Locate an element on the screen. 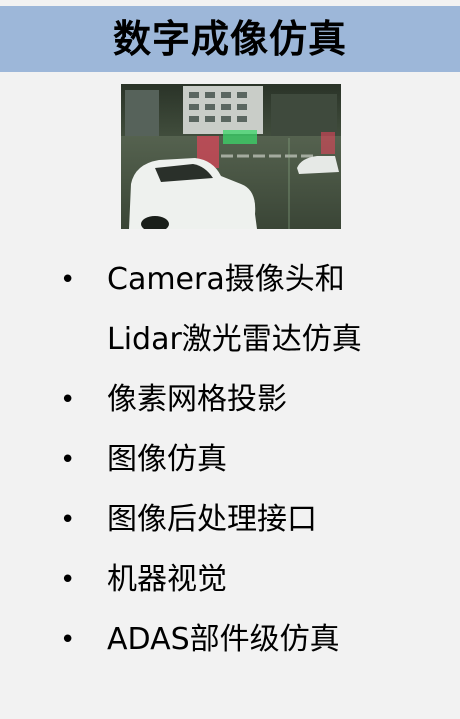  detection-box-red-right is located at coordinates (328, 143).